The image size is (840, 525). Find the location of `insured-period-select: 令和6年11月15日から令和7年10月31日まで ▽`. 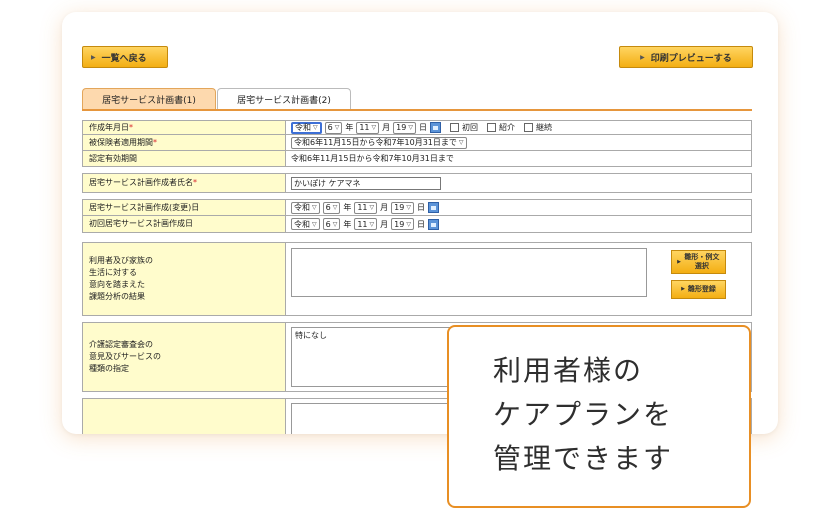

insured-period-select: 令和6年11月15日から令和7年10月31日まで ▽ is located at coordinates (379, 142).